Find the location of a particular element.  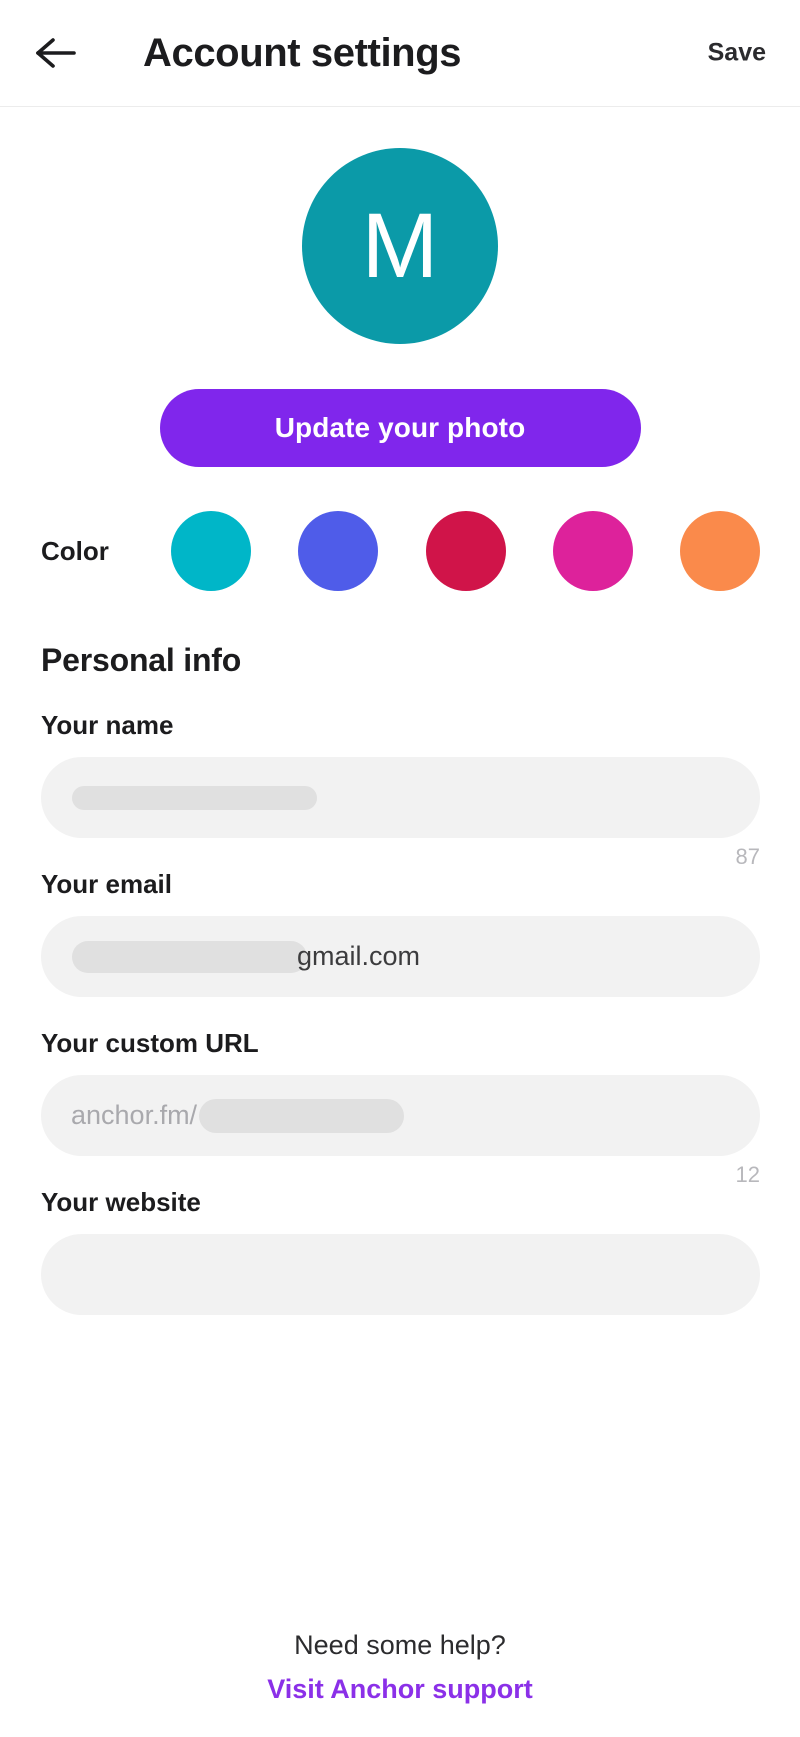

your-email-input: gmail.com is located at coordinates (400, 956).